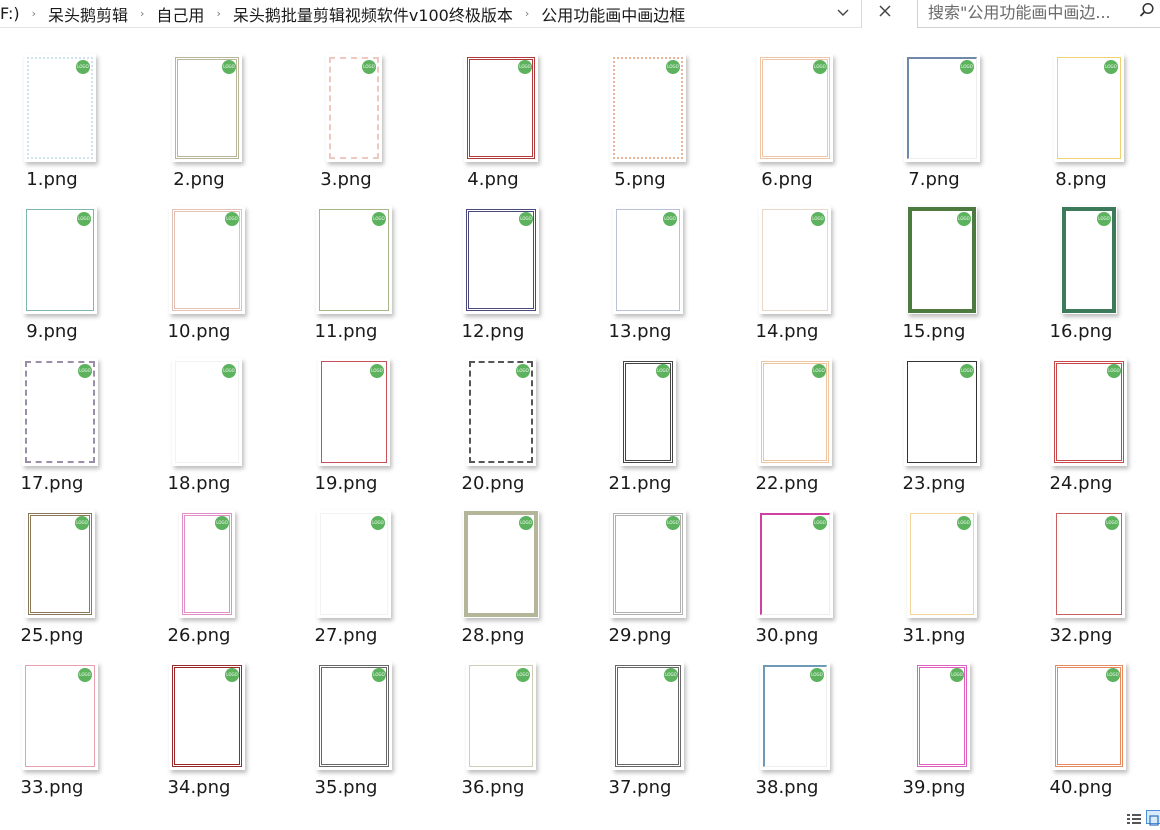 The height and width of the screenshot is (830, 1160). Describe the element at coordinates (613, 14) in the screenshot. I see `breadcrumb-item: 公用功能画中画边框` at that location.